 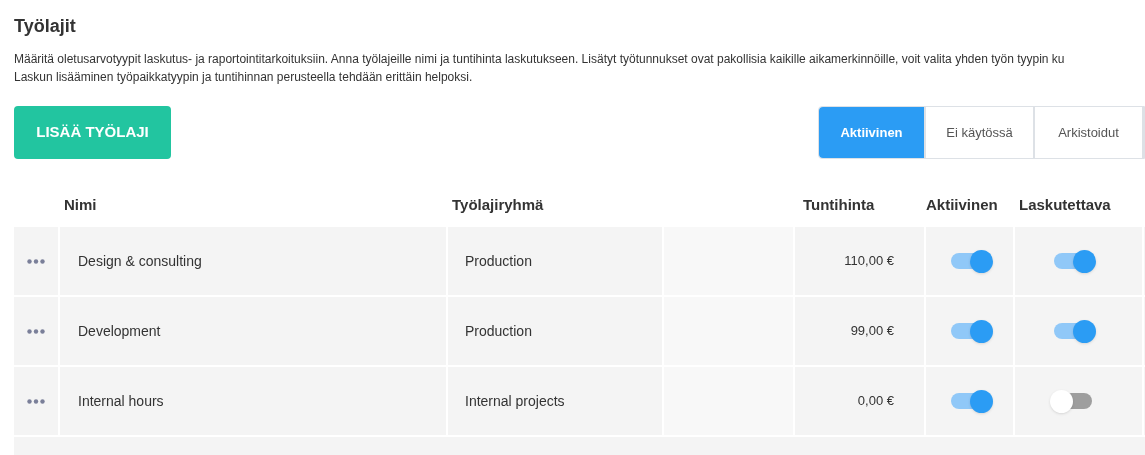 I want to click on price-cell-text: 99,00 €, so click(x=872, y=331).